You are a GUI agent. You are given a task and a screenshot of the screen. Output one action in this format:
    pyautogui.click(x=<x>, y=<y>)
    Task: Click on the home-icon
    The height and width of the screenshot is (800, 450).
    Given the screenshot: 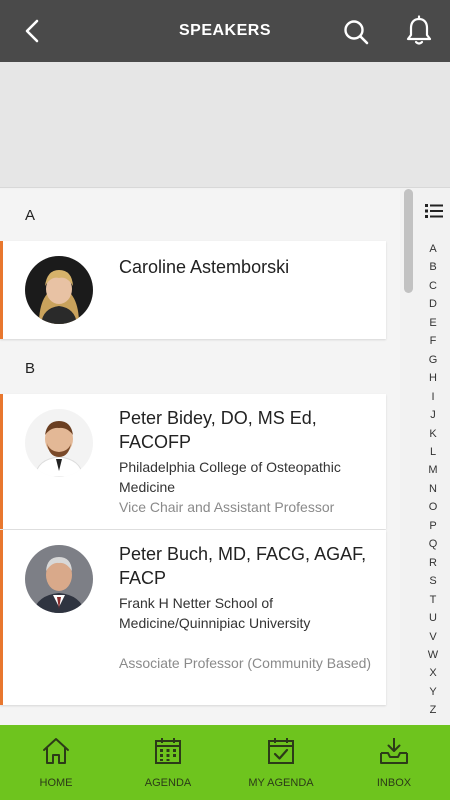 What is the action you would take?
    pyautogui.click(x=56, y=751)
    